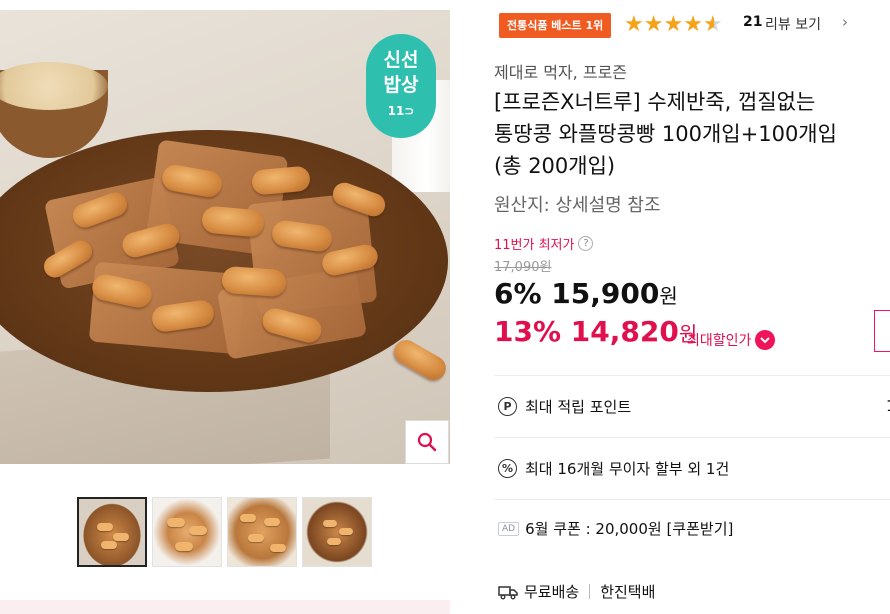 Image resolution: width=890 pixels, height=614 pixels. I want to click on original-price: 17,090원, so click(523, 267).